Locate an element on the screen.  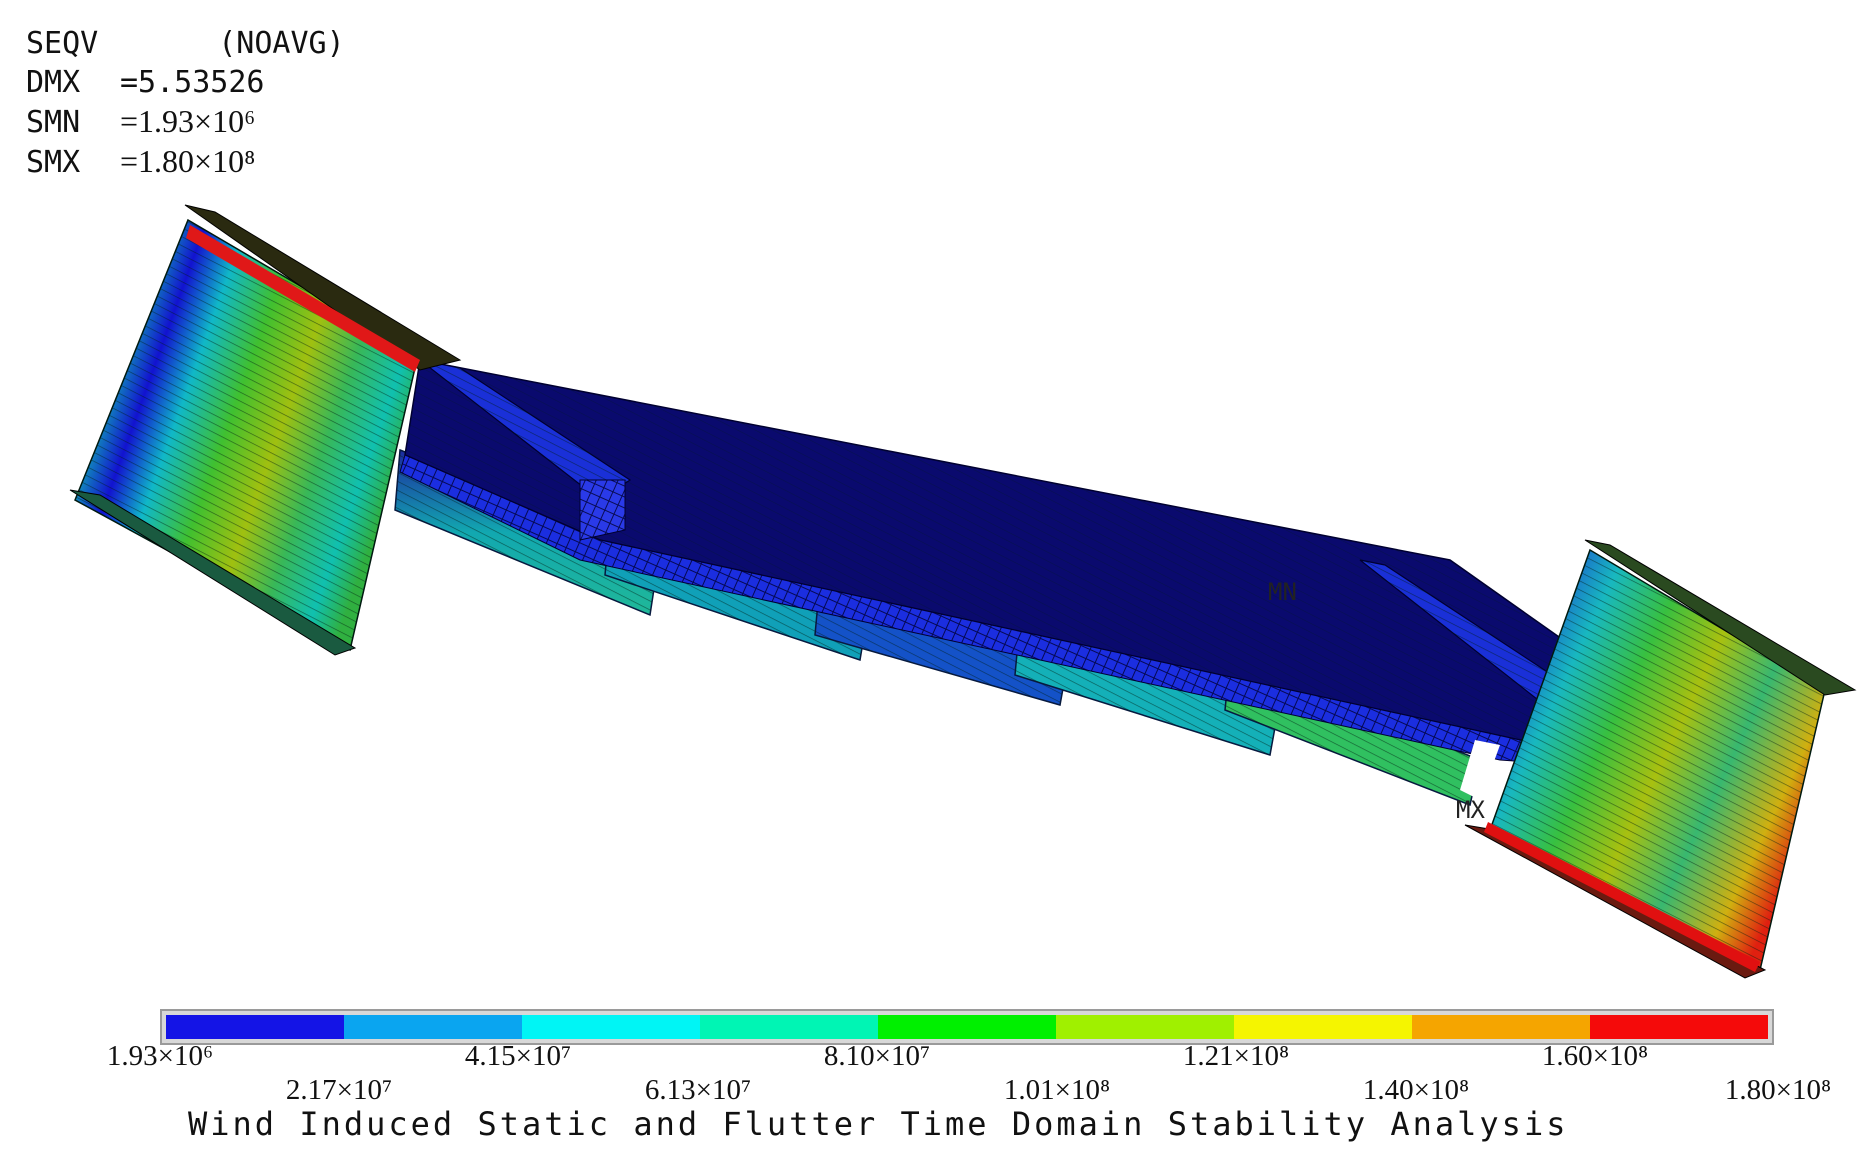
left-girder is located at coordinates (265, 430).